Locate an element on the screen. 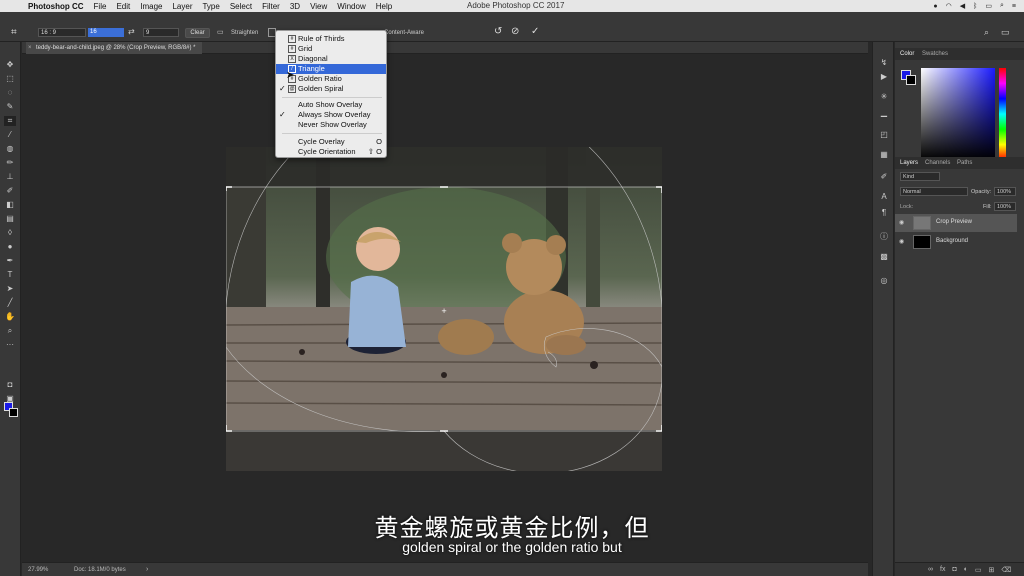  adjustment-layer-icon: ◐ is located at coordinates (966, 569).